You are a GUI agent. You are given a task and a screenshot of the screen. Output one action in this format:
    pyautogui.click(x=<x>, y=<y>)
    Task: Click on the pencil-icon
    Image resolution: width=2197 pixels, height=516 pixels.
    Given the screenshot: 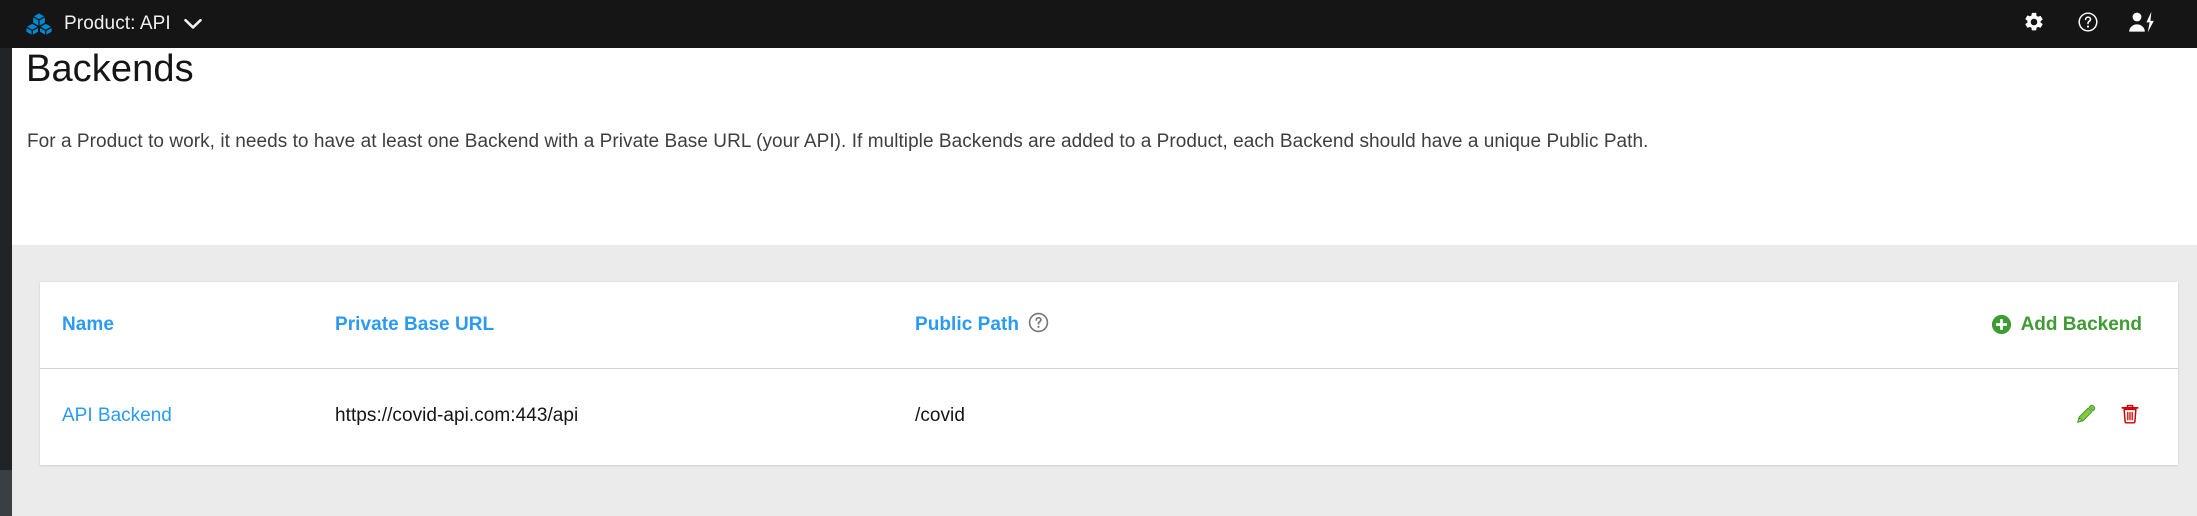 What is the action you would take?
    pyautogui.click(x=2086, y=416)
    